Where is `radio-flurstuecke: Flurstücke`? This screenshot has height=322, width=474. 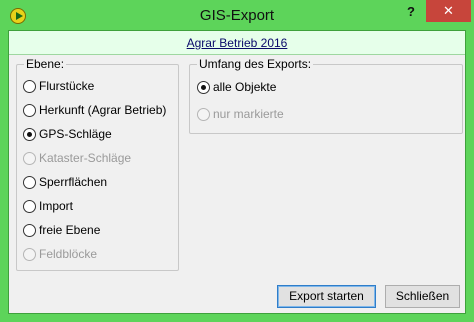
radio-flurstuecke: Flurstücke is located at coordinates (58, 86).